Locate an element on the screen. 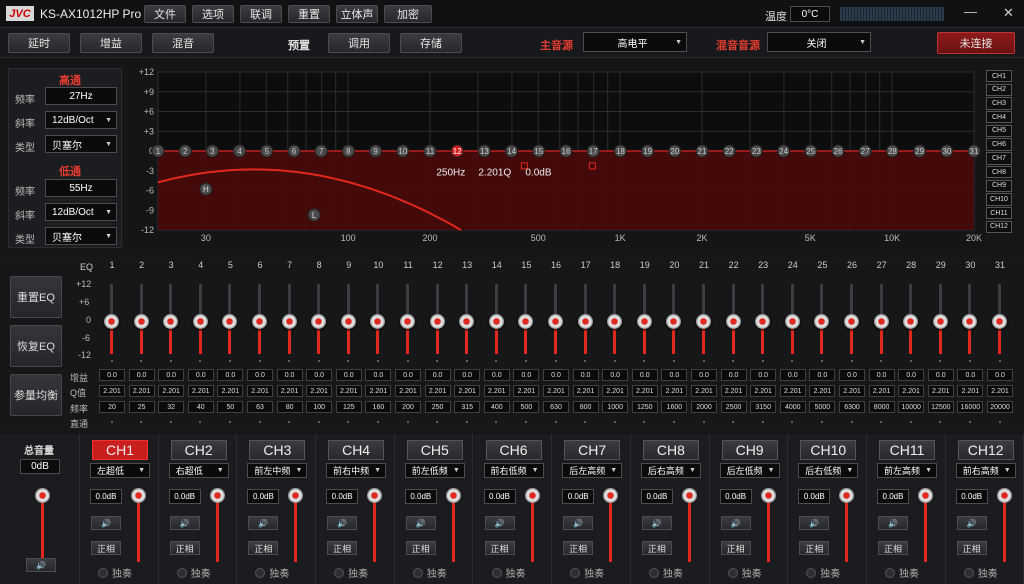  ch-list-ch7: CH7 is located at coordinates (999, 158).